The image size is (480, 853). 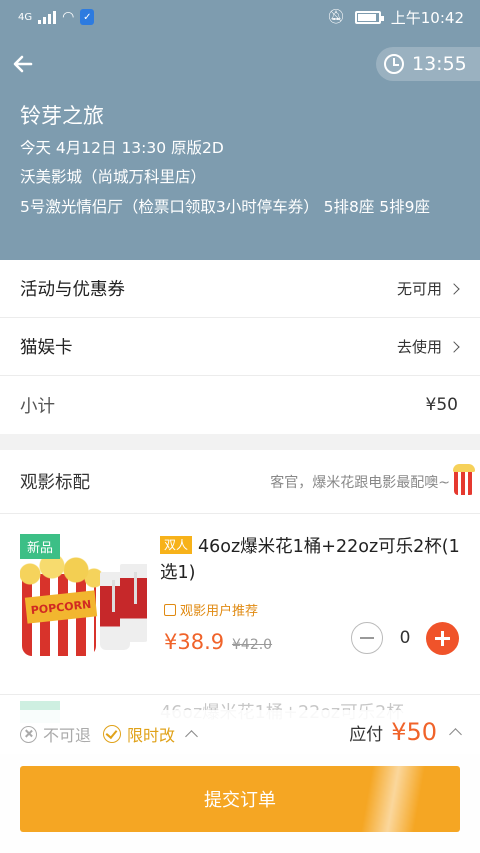 What do you see at coordinates (176, 545) in the screenshot?
I see `pair-badge: 双人` at bounding box center [176, 545].